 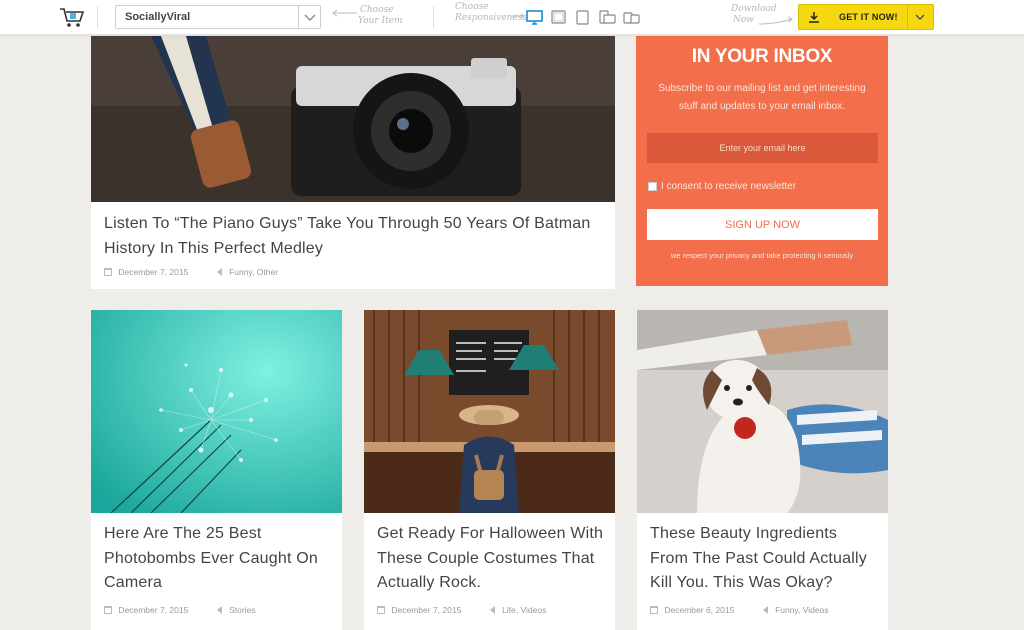 I want to click on post-meta: December 7, 2015 Funny, Other, so click(x=191, y=271).